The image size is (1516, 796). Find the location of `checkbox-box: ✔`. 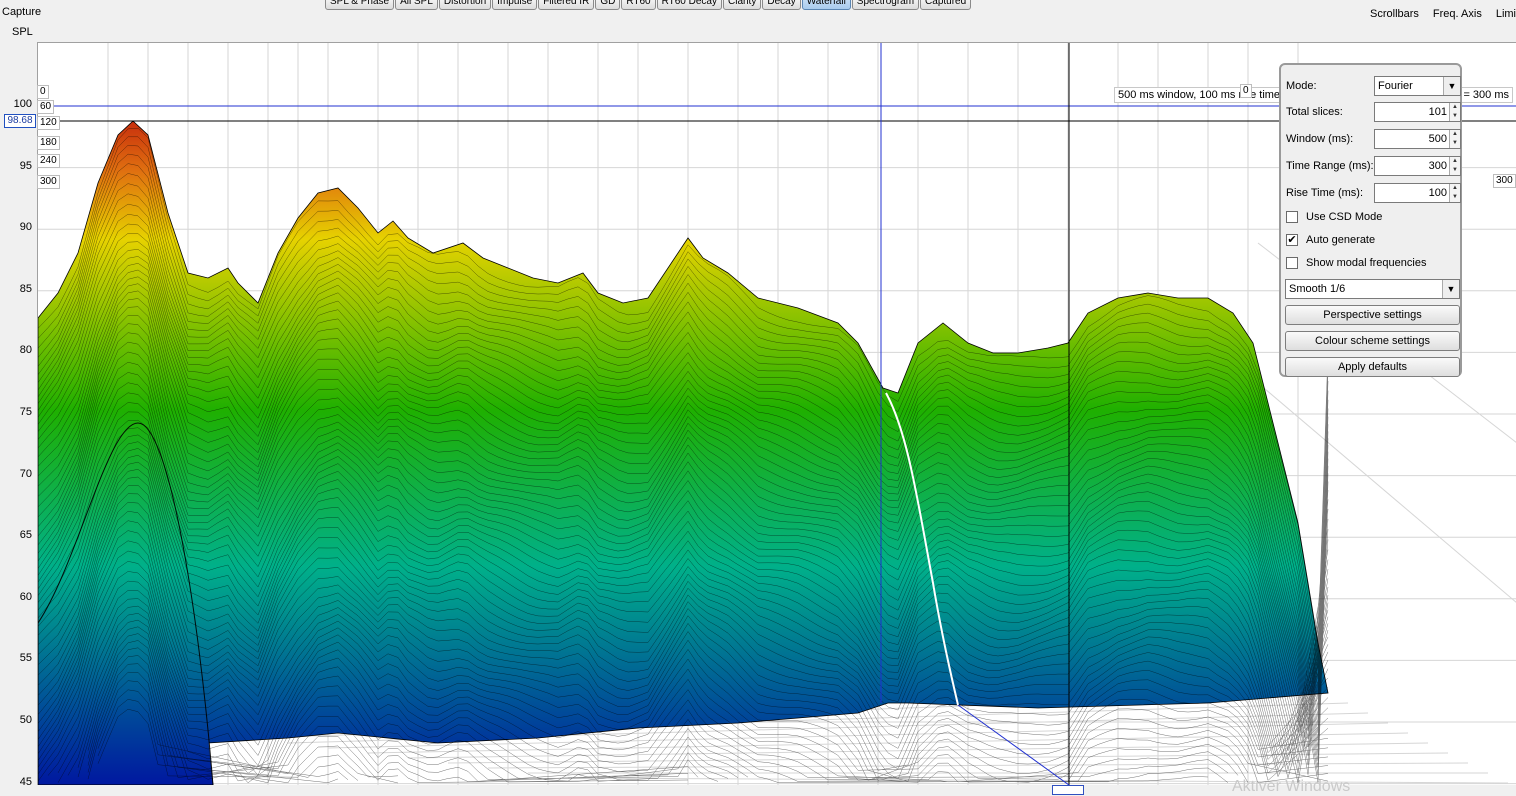

checkbox-box: ✔ is located at coordinates (1292, 240).